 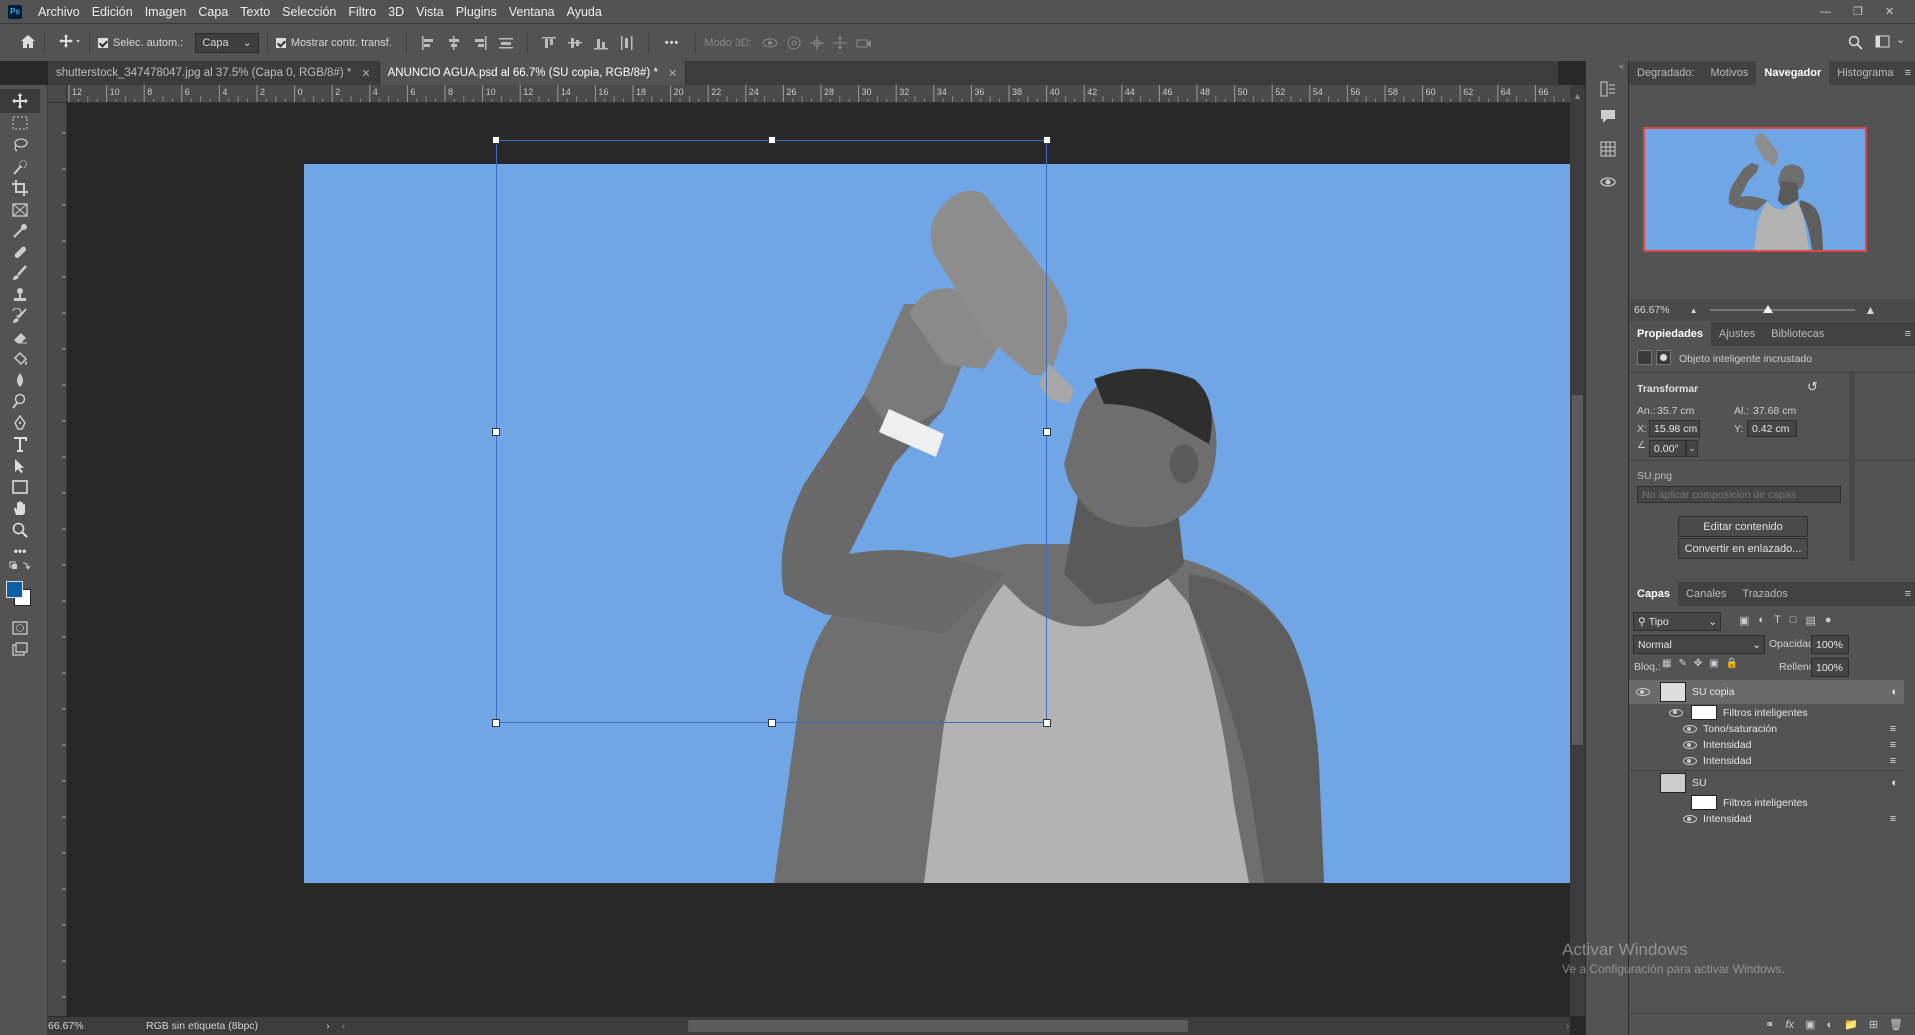 What do you see at coordinates (1812, 387) in the screenshot?
I see `reset-transform-icon: ↺` at bounding box center [1812, 387].